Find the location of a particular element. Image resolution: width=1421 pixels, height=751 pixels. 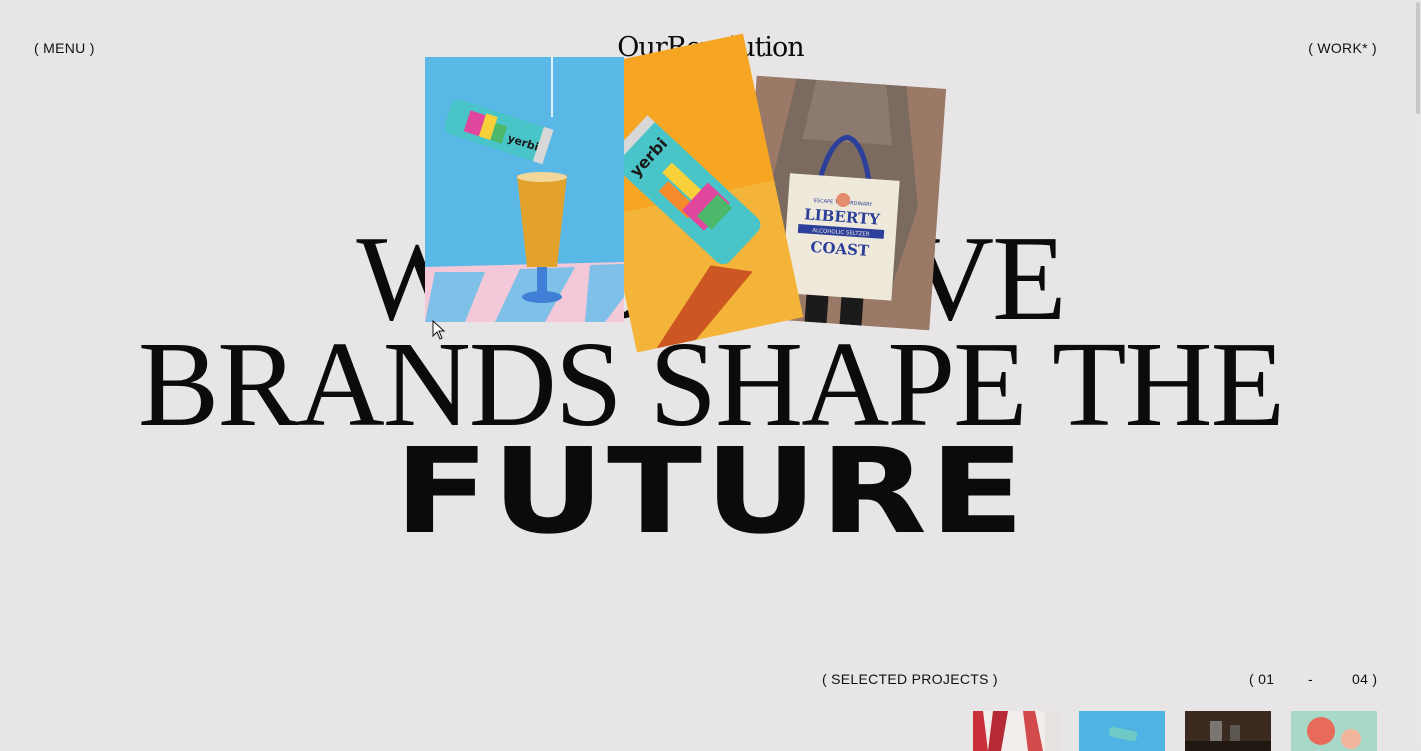

project-counter-end: 04 ) is located at coordinates (1365, 679).